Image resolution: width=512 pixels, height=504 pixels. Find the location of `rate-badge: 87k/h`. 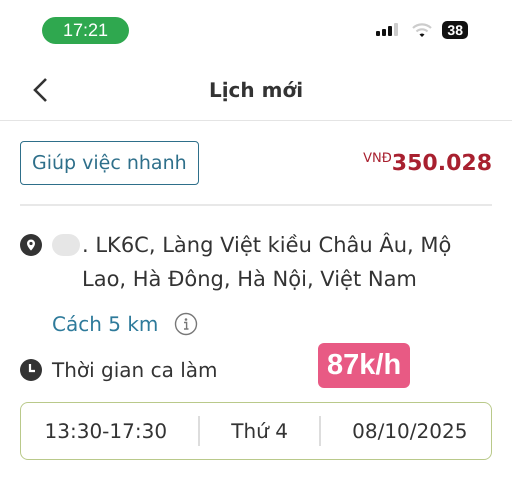

rate-badge: 87k/h is located at coordinates (364, 365).